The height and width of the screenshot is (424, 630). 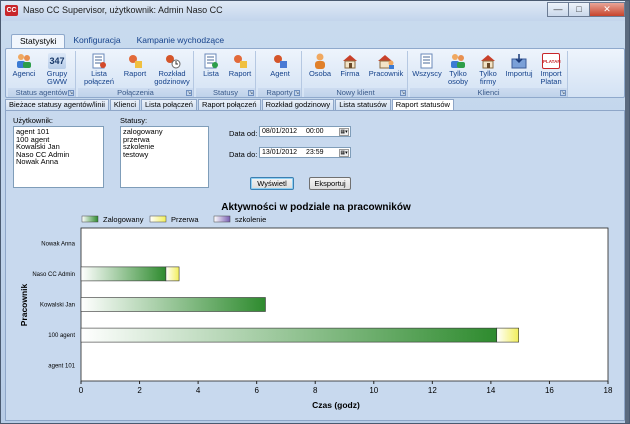 What do you see at coordinates (172, 77) in the screenshot?
I see `rozklad-godzinowy-label: Rozkład godzinowy` at bounding box center [172, 77].